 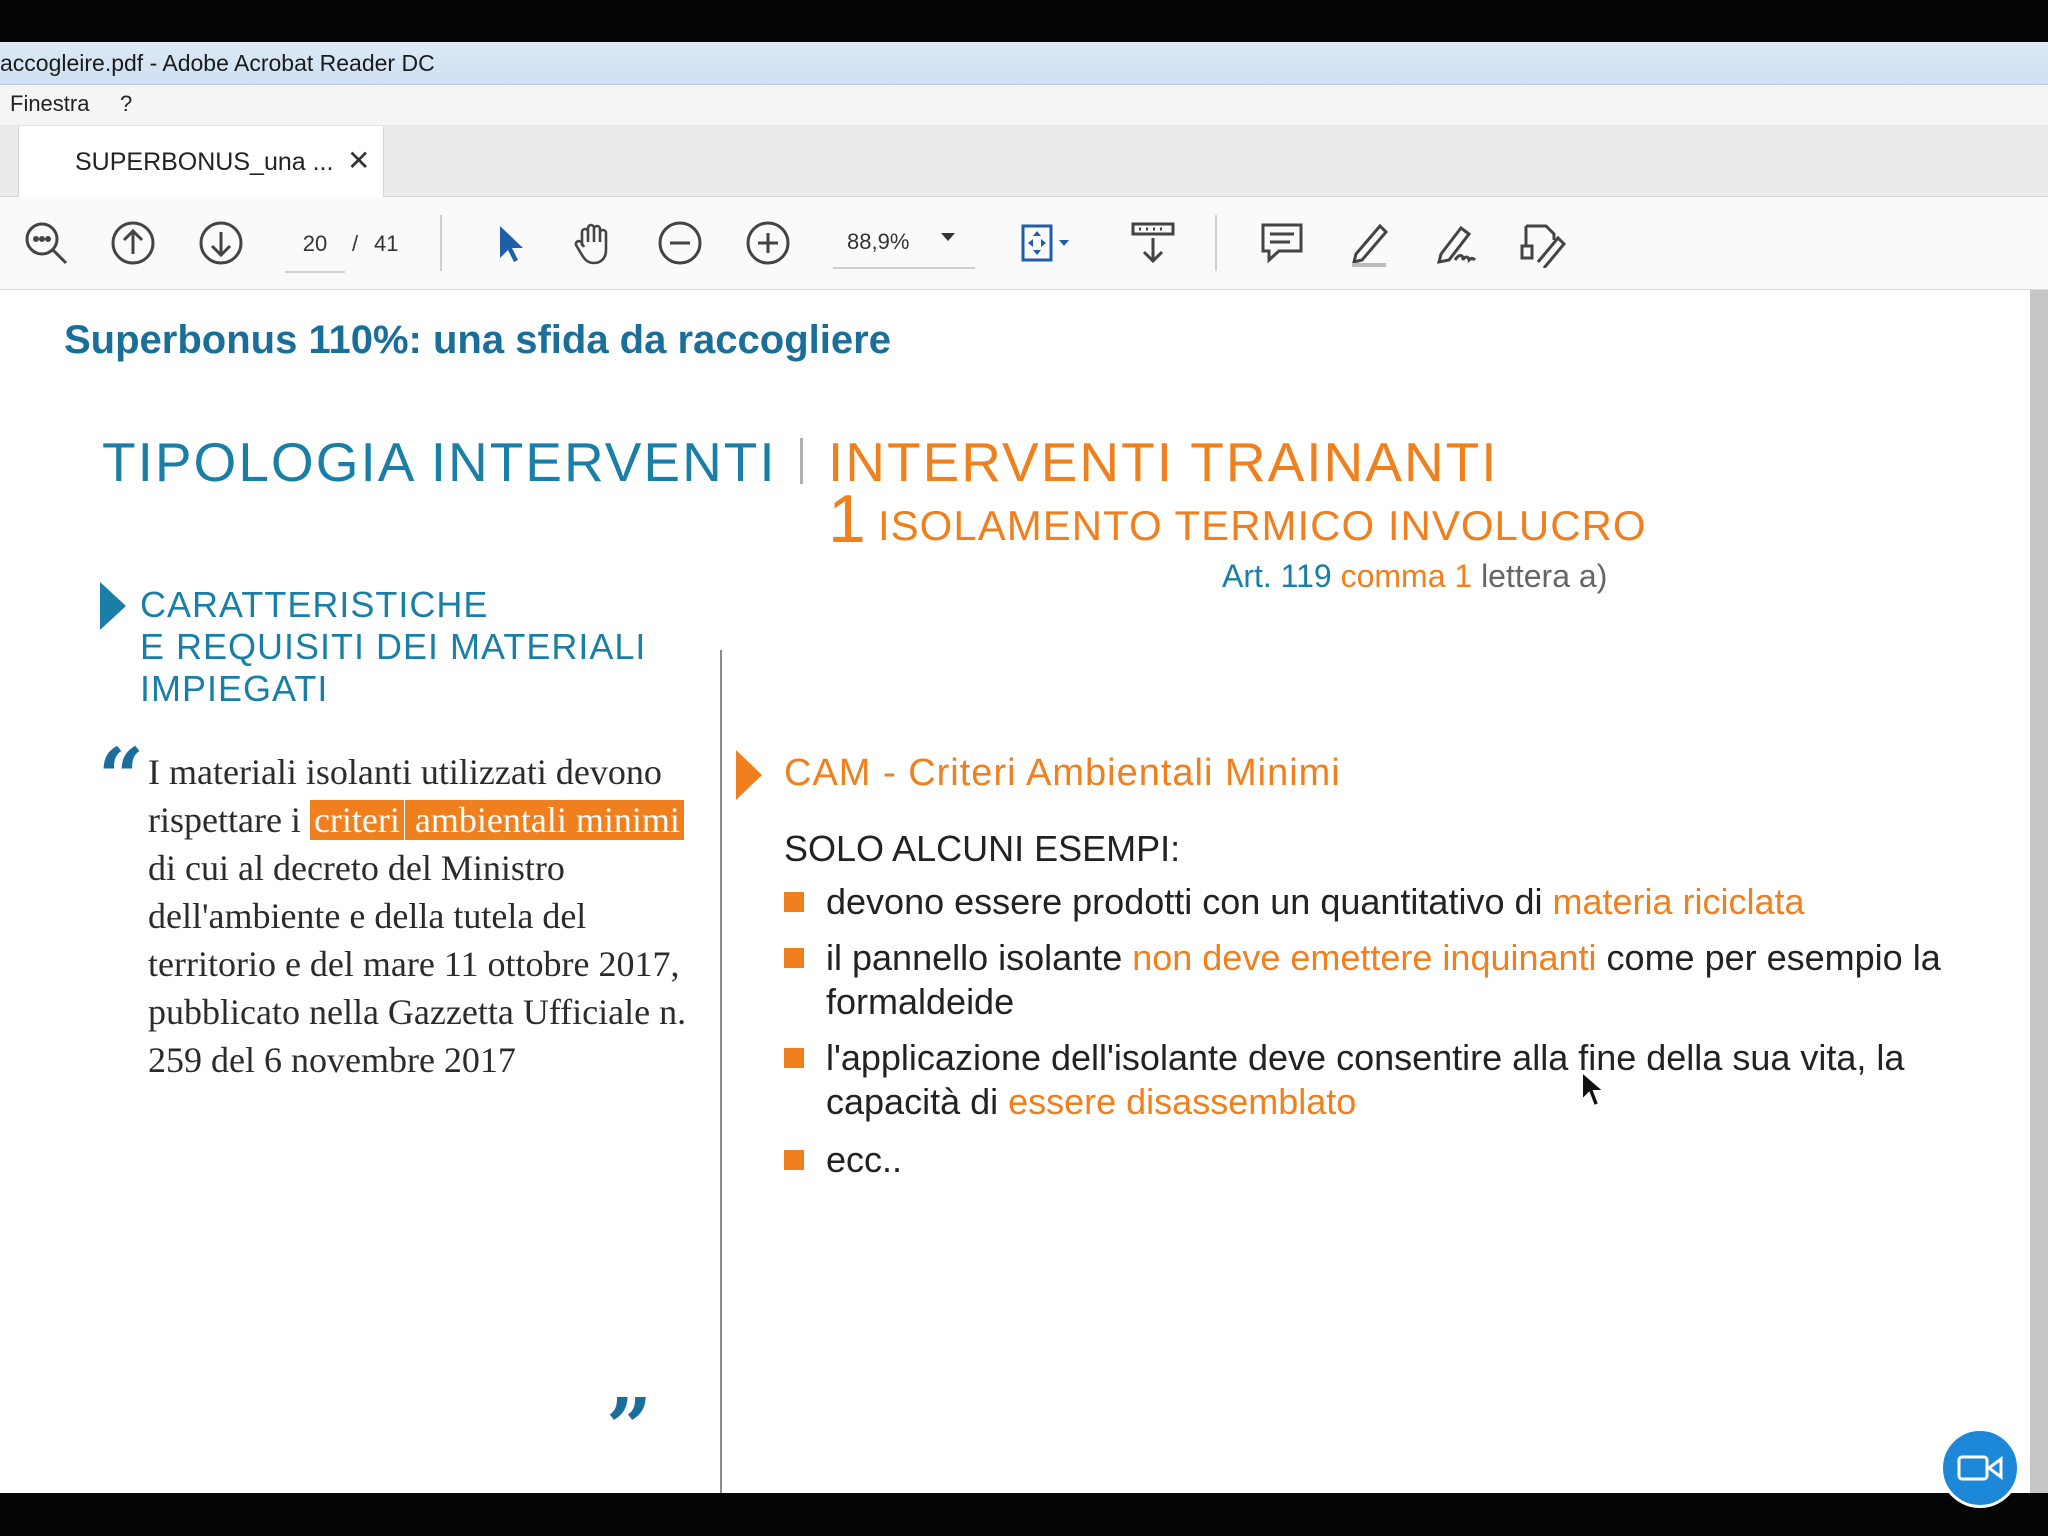 I want to click on article-reference: Art. 119 comma 1 lettera a), so click(x=1414, y=576).